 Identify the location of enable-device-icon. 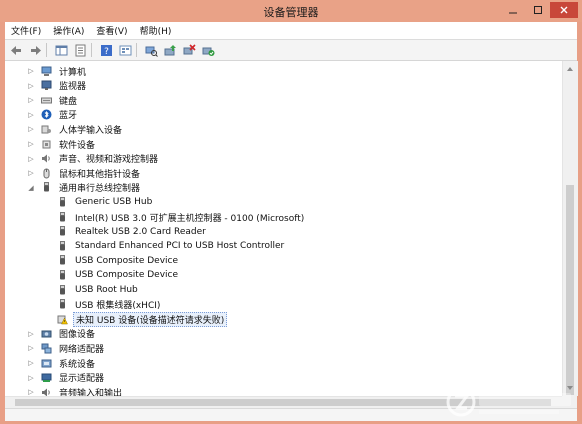
(208, 51).